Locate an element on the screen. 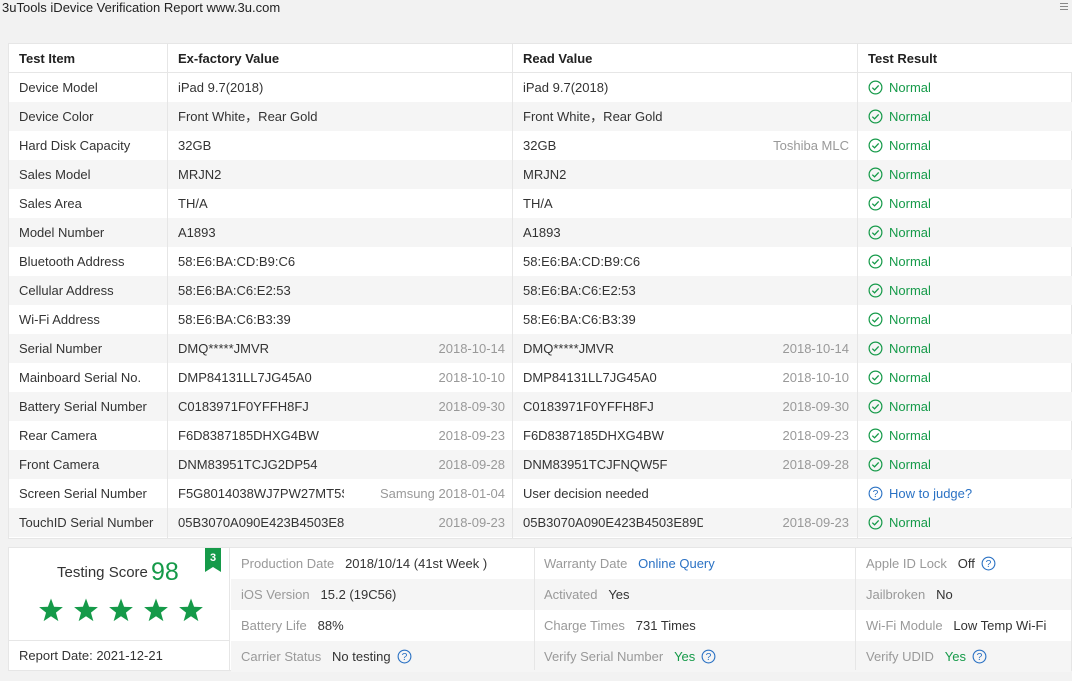 This screenshot has width=1072, height=681. test-item: Sales Model is located at coordinates (55, 174).